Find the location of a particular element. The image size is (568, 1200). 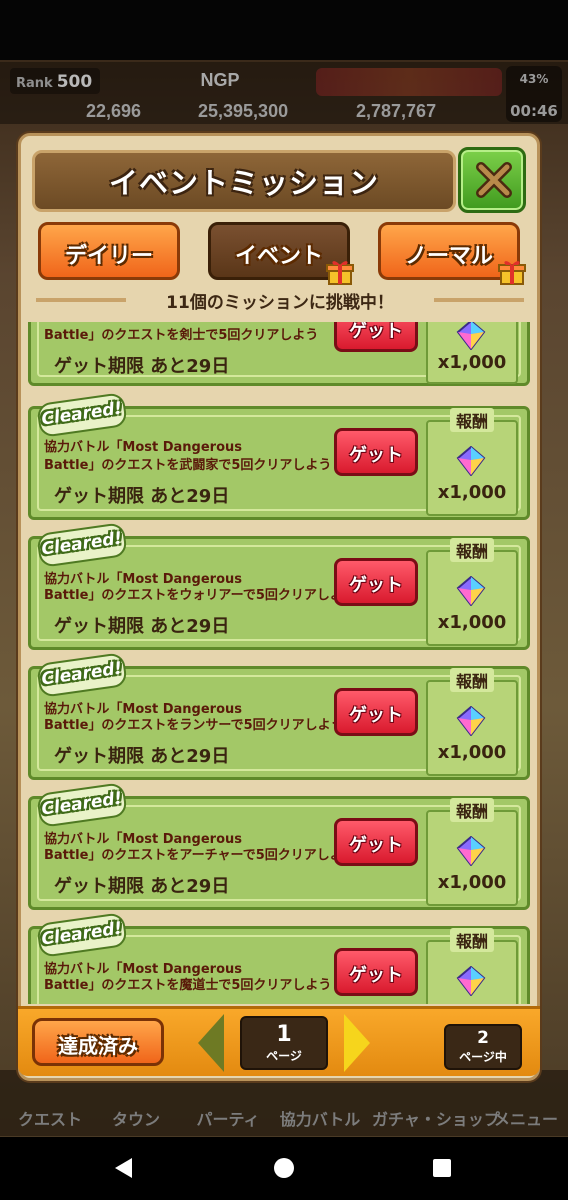

bottom-nav-quest: クエスト is located at coordinates (50, 1118).